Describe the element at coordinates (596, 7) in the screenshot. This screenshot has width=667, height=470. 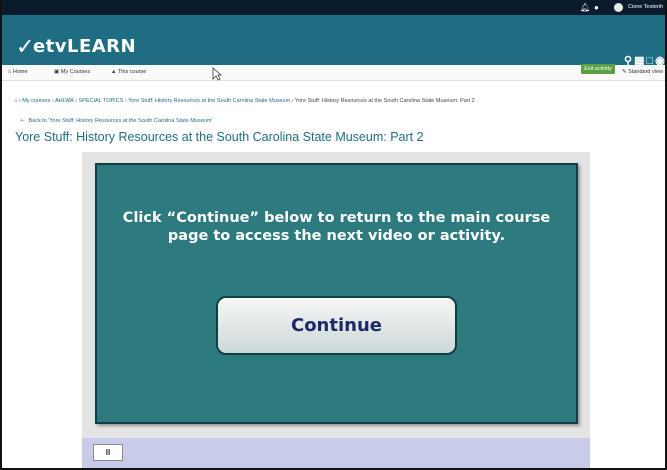
I see `chat-icon: ●` at that location.